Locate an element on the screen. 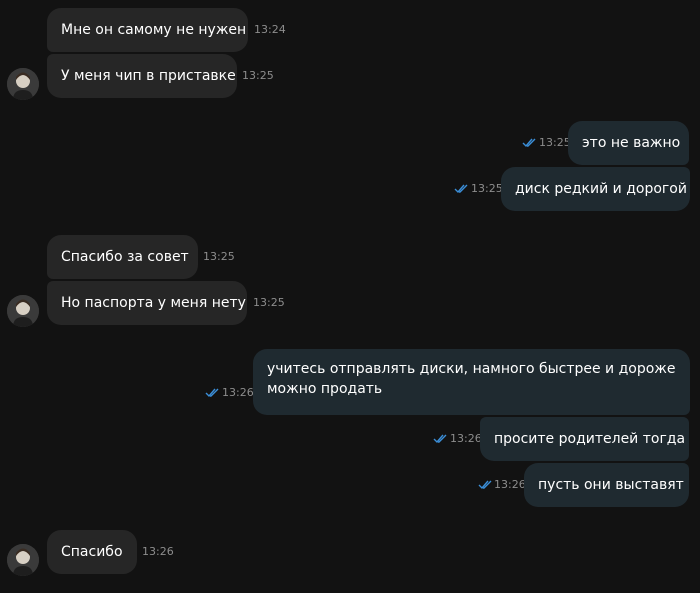 The image size is (700, 593). message-text: Спасибо is located at coordinates (92, 552).